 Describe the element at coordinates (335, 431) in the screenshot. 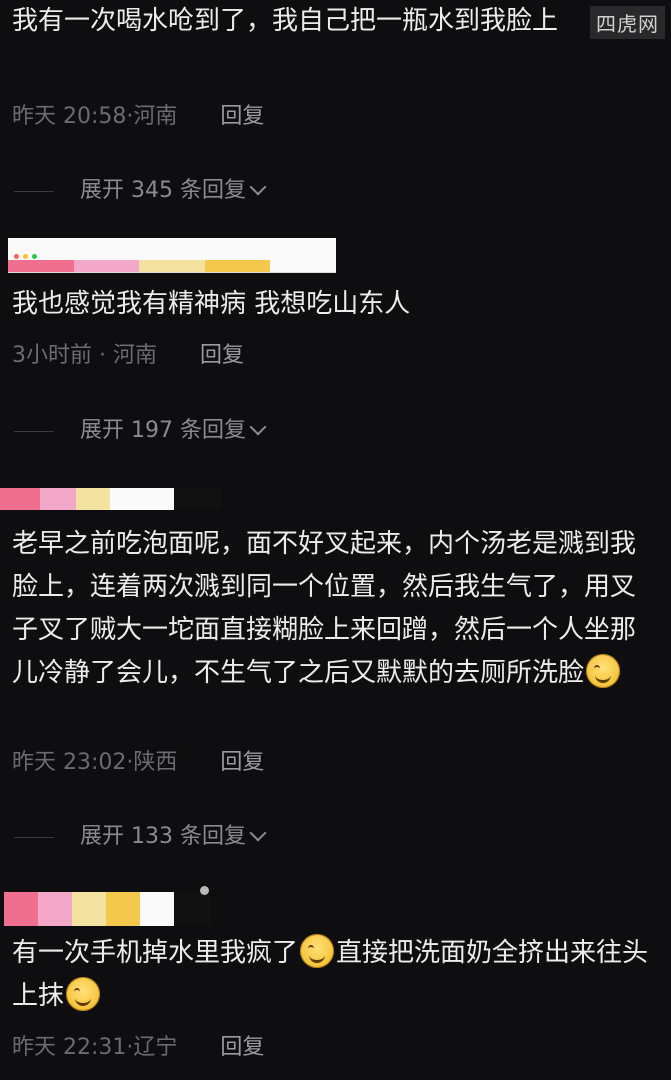

I see `expand-replies-button: 展开 197 条回复` at that location.